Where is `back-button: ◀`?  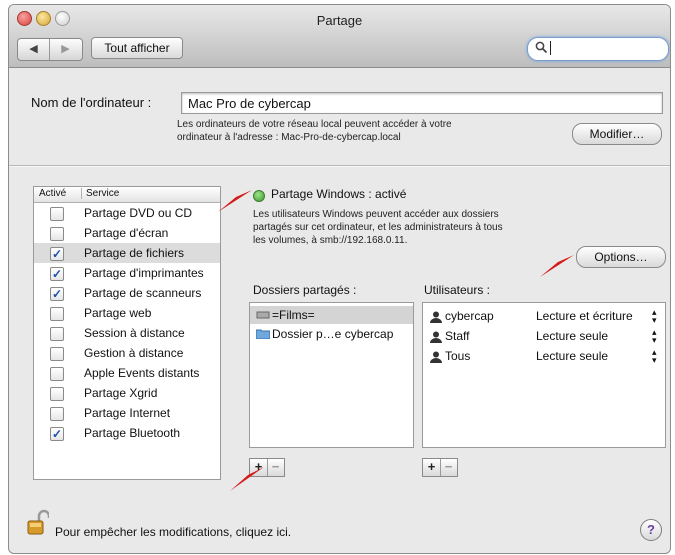 back-button: ◀ is located at coordinates (34, 49).